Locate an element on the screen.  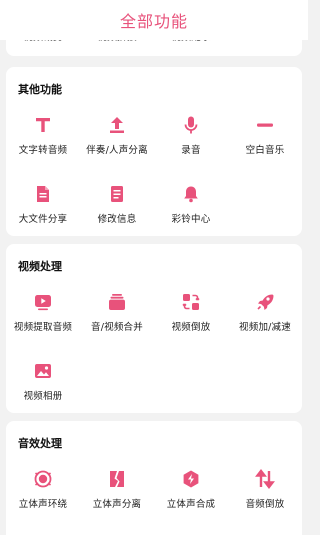
item-label: 立体声分离 is located at coordinates (117, 504).